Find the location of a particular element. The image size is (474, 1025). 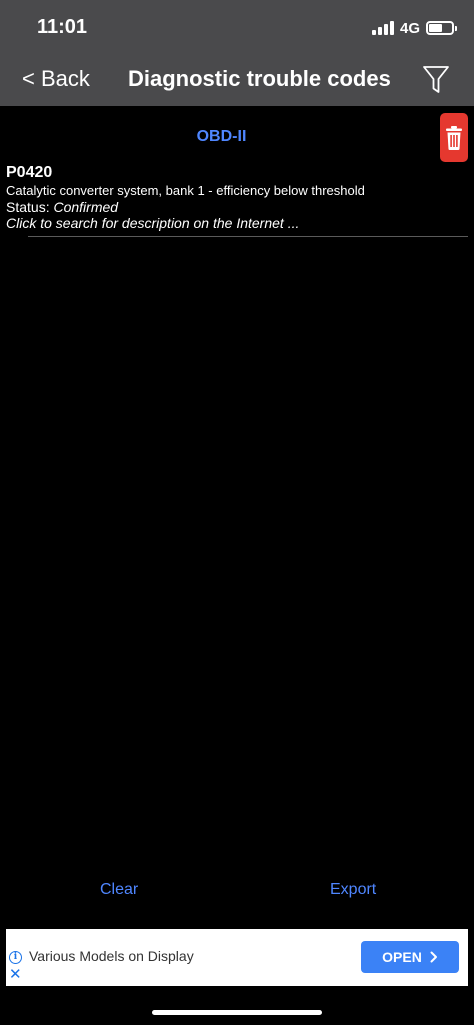

chevron-right-icon is located at coordinates (433, 957).